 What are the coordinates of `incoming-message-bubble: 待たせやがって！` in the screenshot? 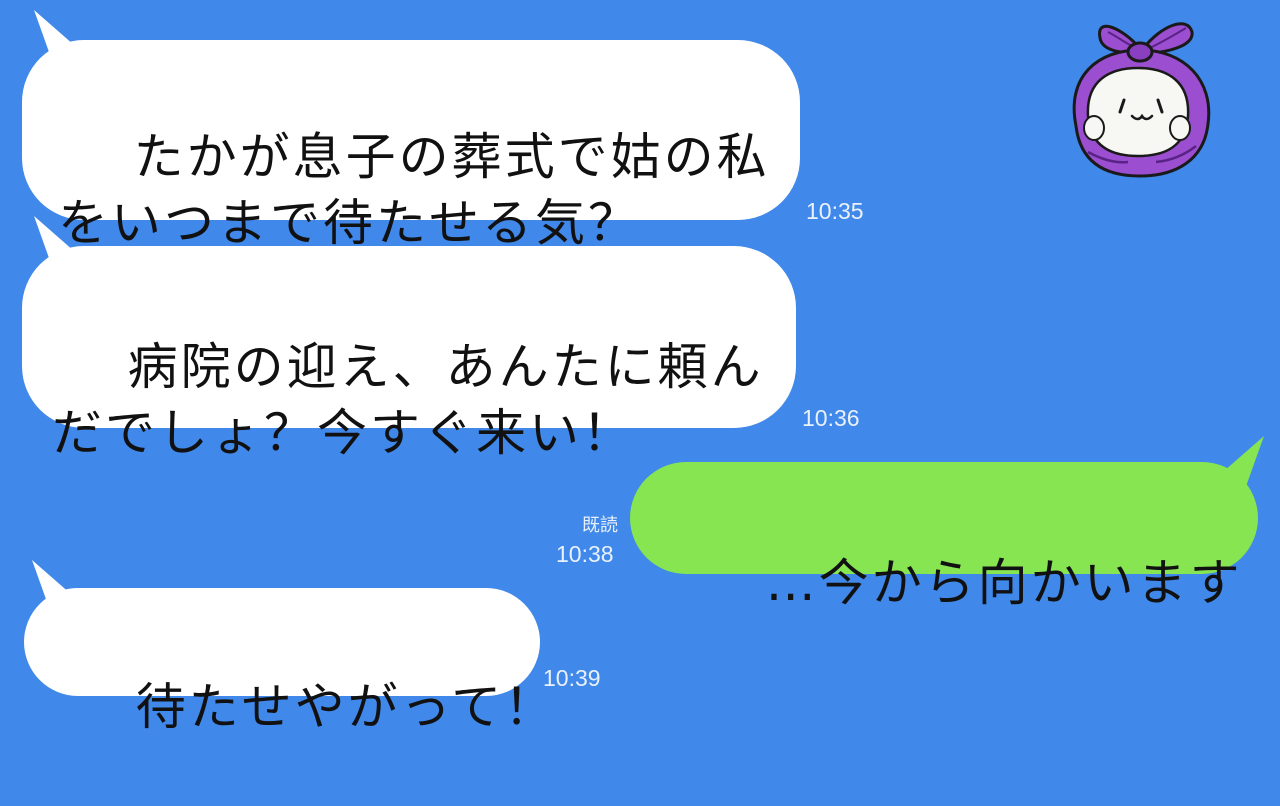 It's located at (289, 662).